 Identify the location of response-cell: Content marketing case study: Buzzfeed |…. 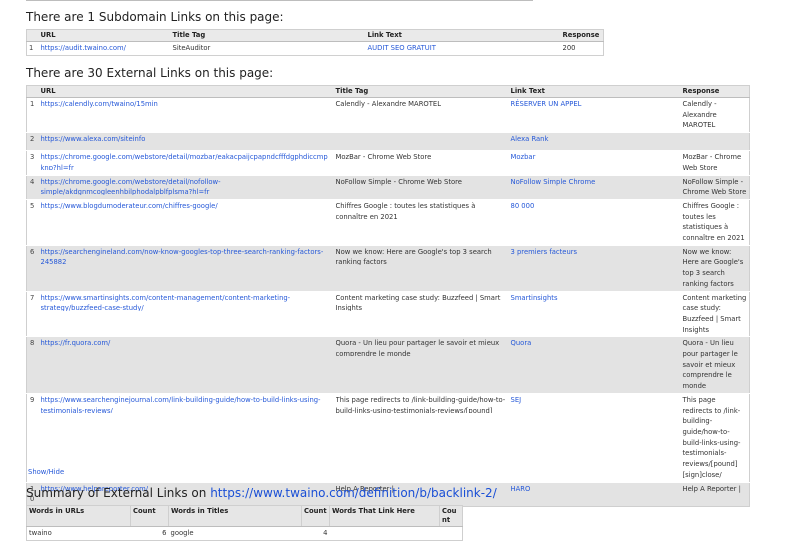
(715, 313).